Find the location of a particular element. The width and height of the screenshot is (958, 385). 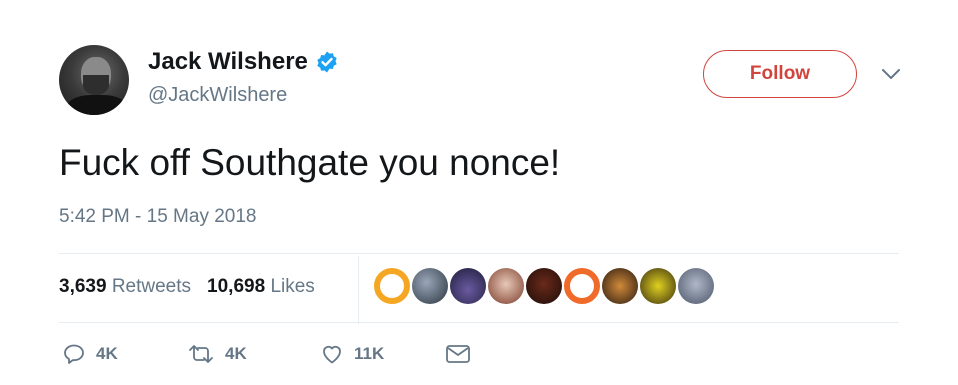

retweets-stat: 3,639 Retweets is located at coordinates (125, 287).